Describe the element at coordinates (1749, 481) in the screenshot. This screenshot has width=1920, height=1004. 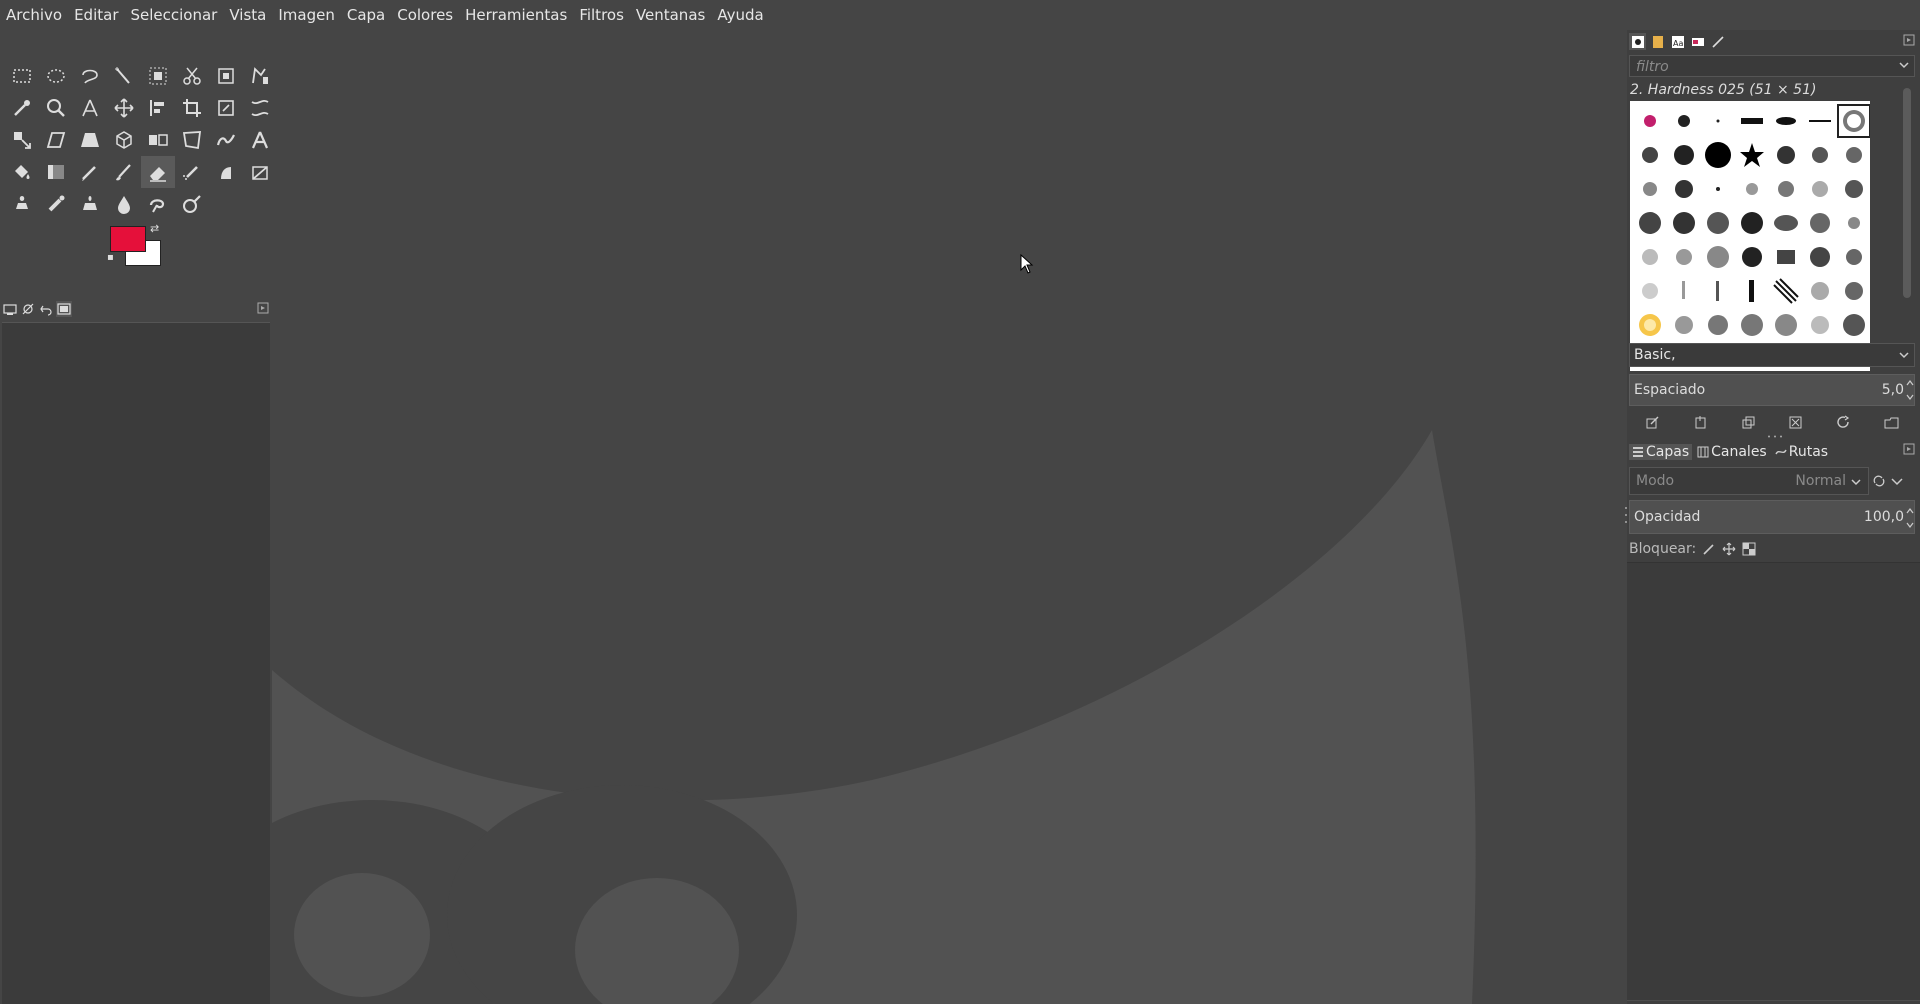
I see `layer-mode-select: Modo Normal` at that location.